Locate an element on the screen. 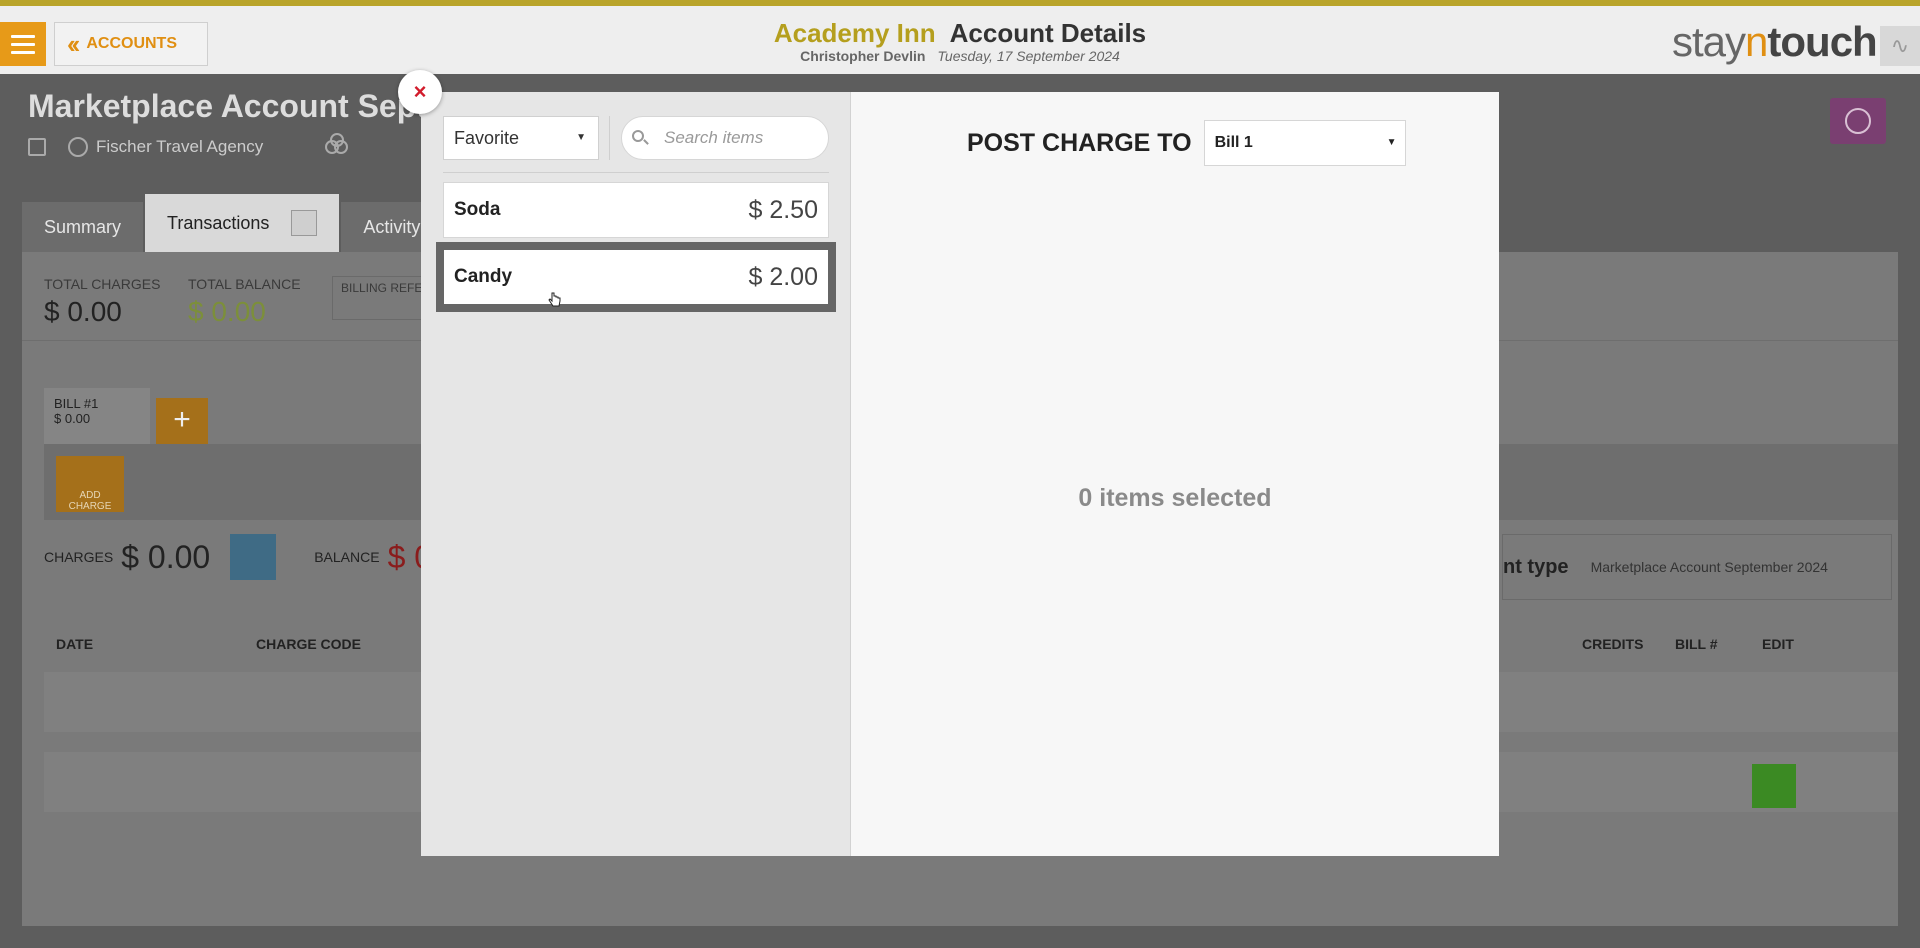 This screenshot has width=1920, height=948. items-selected-count: 0 items selected is located at coordinates (1175, 498).